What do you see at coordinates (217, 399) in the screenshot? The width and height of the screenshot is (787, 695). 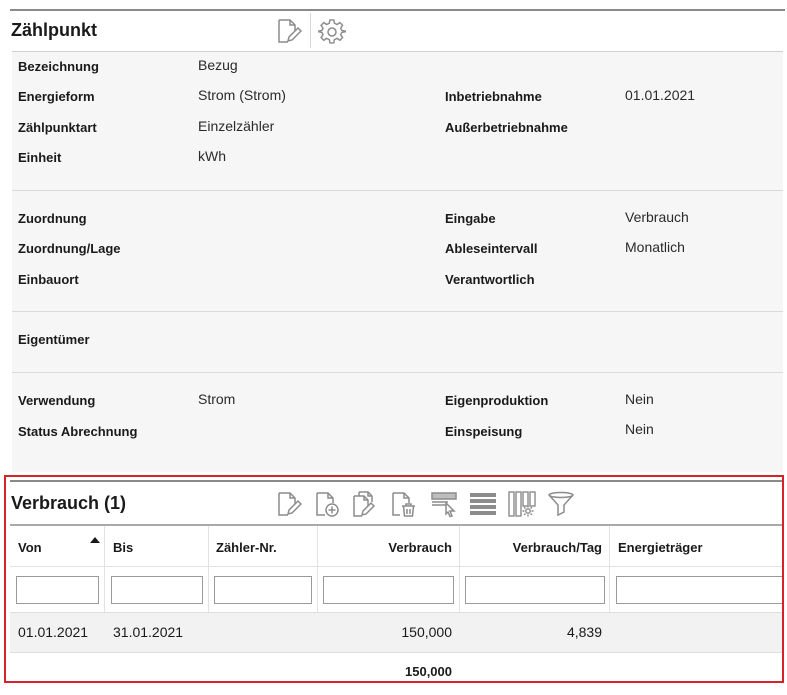 I see `verwendung-value: Strom` at bounding box center [217, 399].